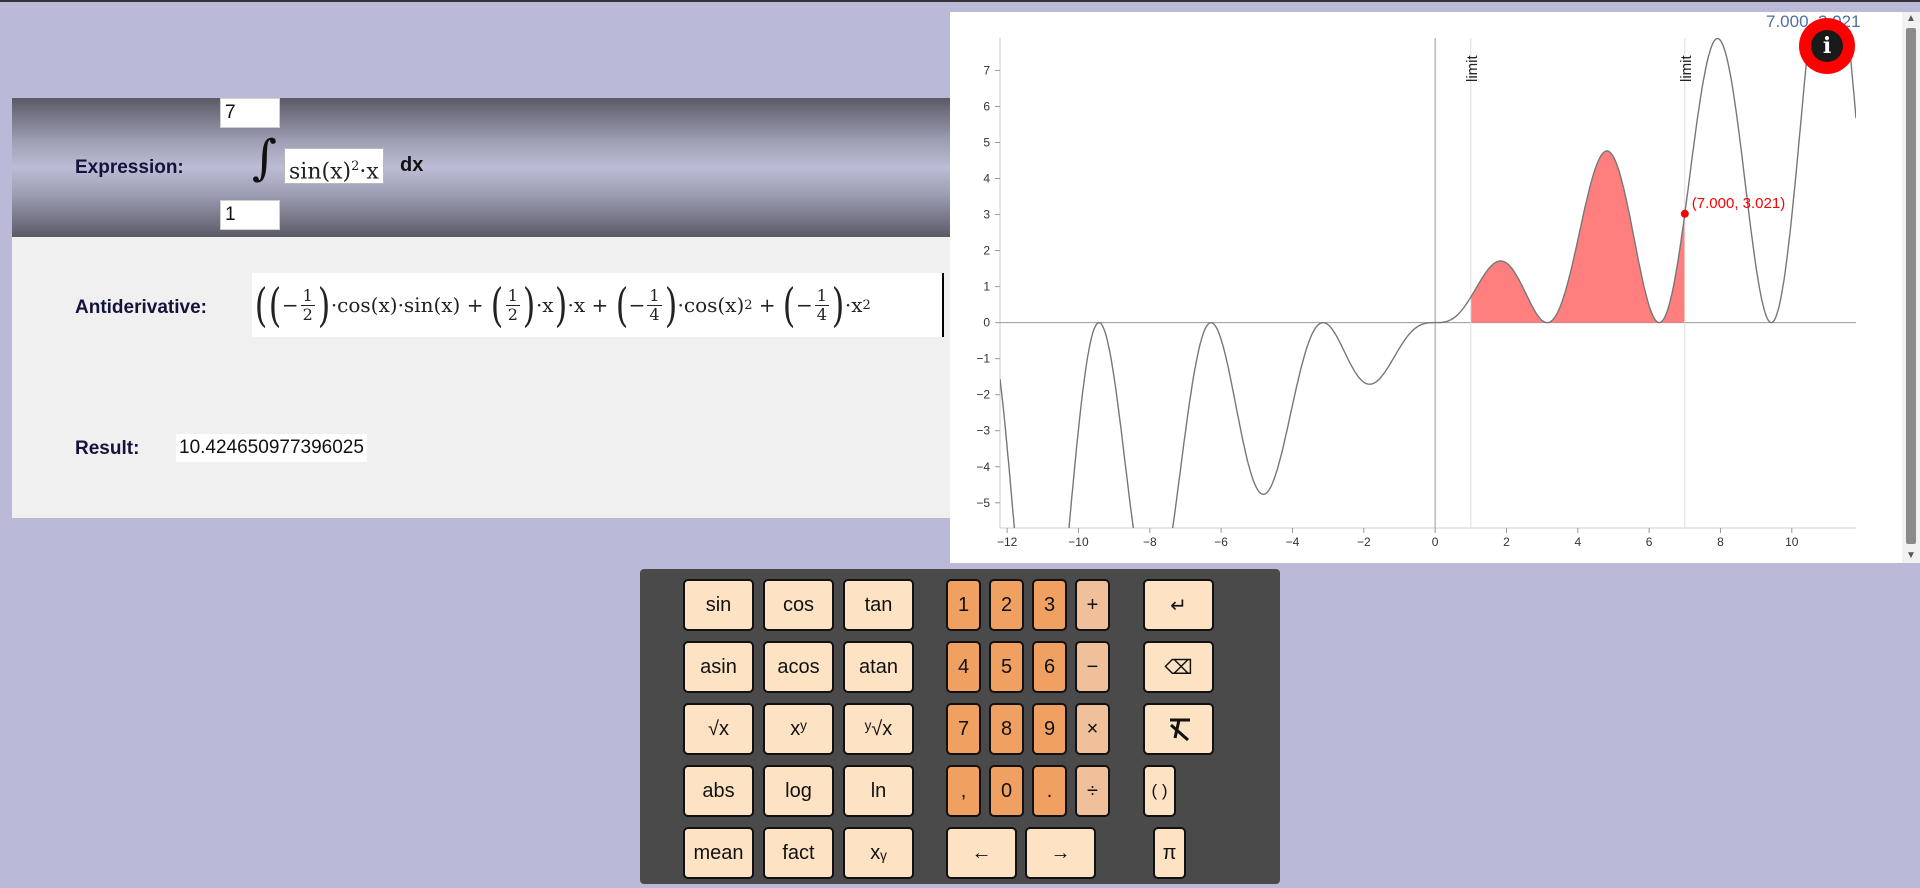 This screenshot has height=888, width=1920. Describe the element at coordinates (986, 142) in the screenshot. I see `y-tick-label: 5` at that location.